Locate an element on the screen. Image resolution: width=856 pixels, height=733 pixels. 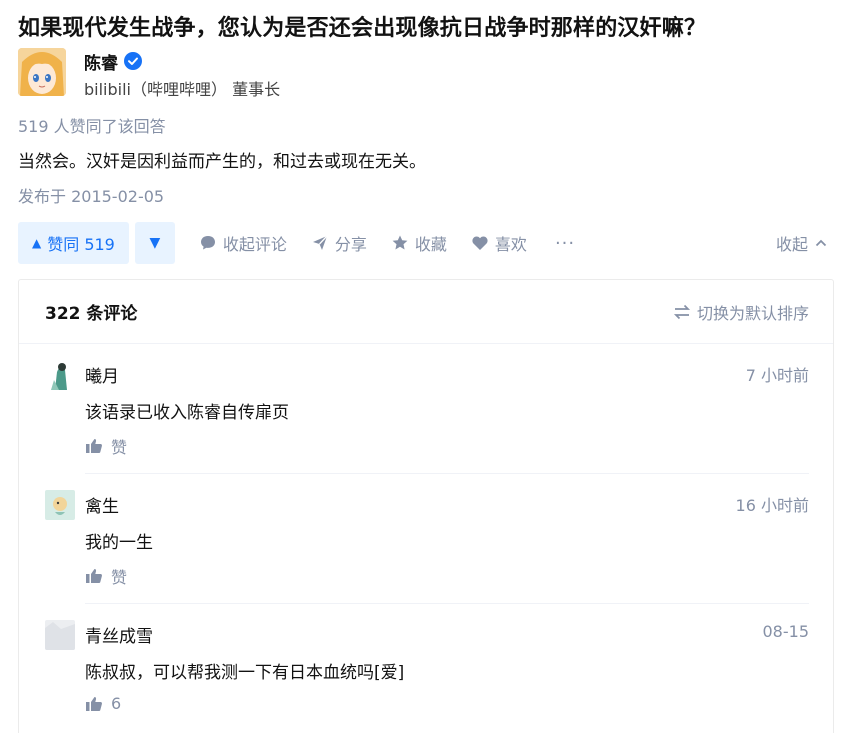
vote-up-button: ▲ 赞同 519 is located at coordinates (73, 243).